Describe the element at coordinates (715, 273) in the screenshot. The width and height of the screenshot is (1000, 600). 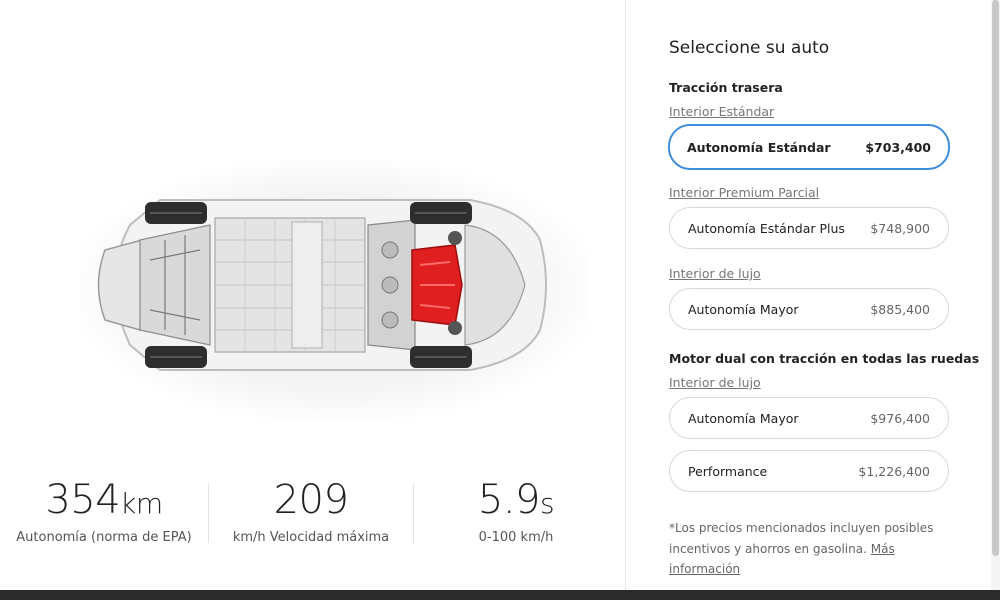
I see `interior-link-luxury: Interior de lujo` at that location.